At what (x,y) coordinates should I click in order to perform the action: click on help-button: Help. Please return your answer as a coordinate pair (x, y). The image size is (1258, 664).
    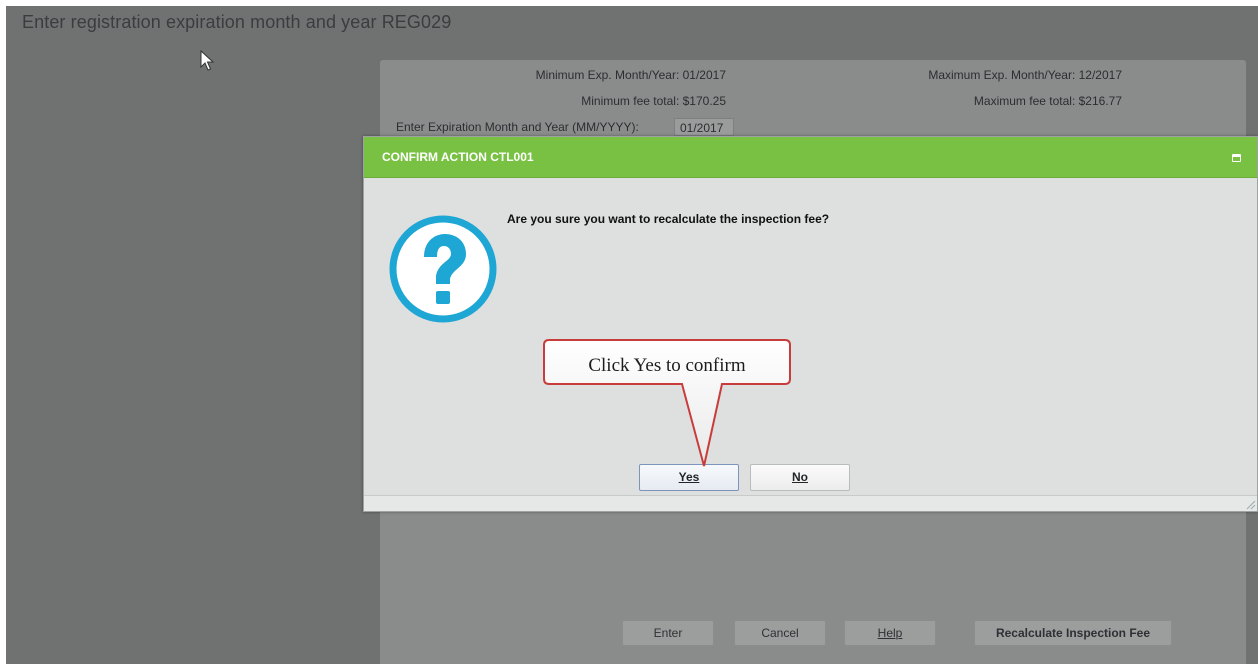
    Looking at the image, I should click on (890, 633).